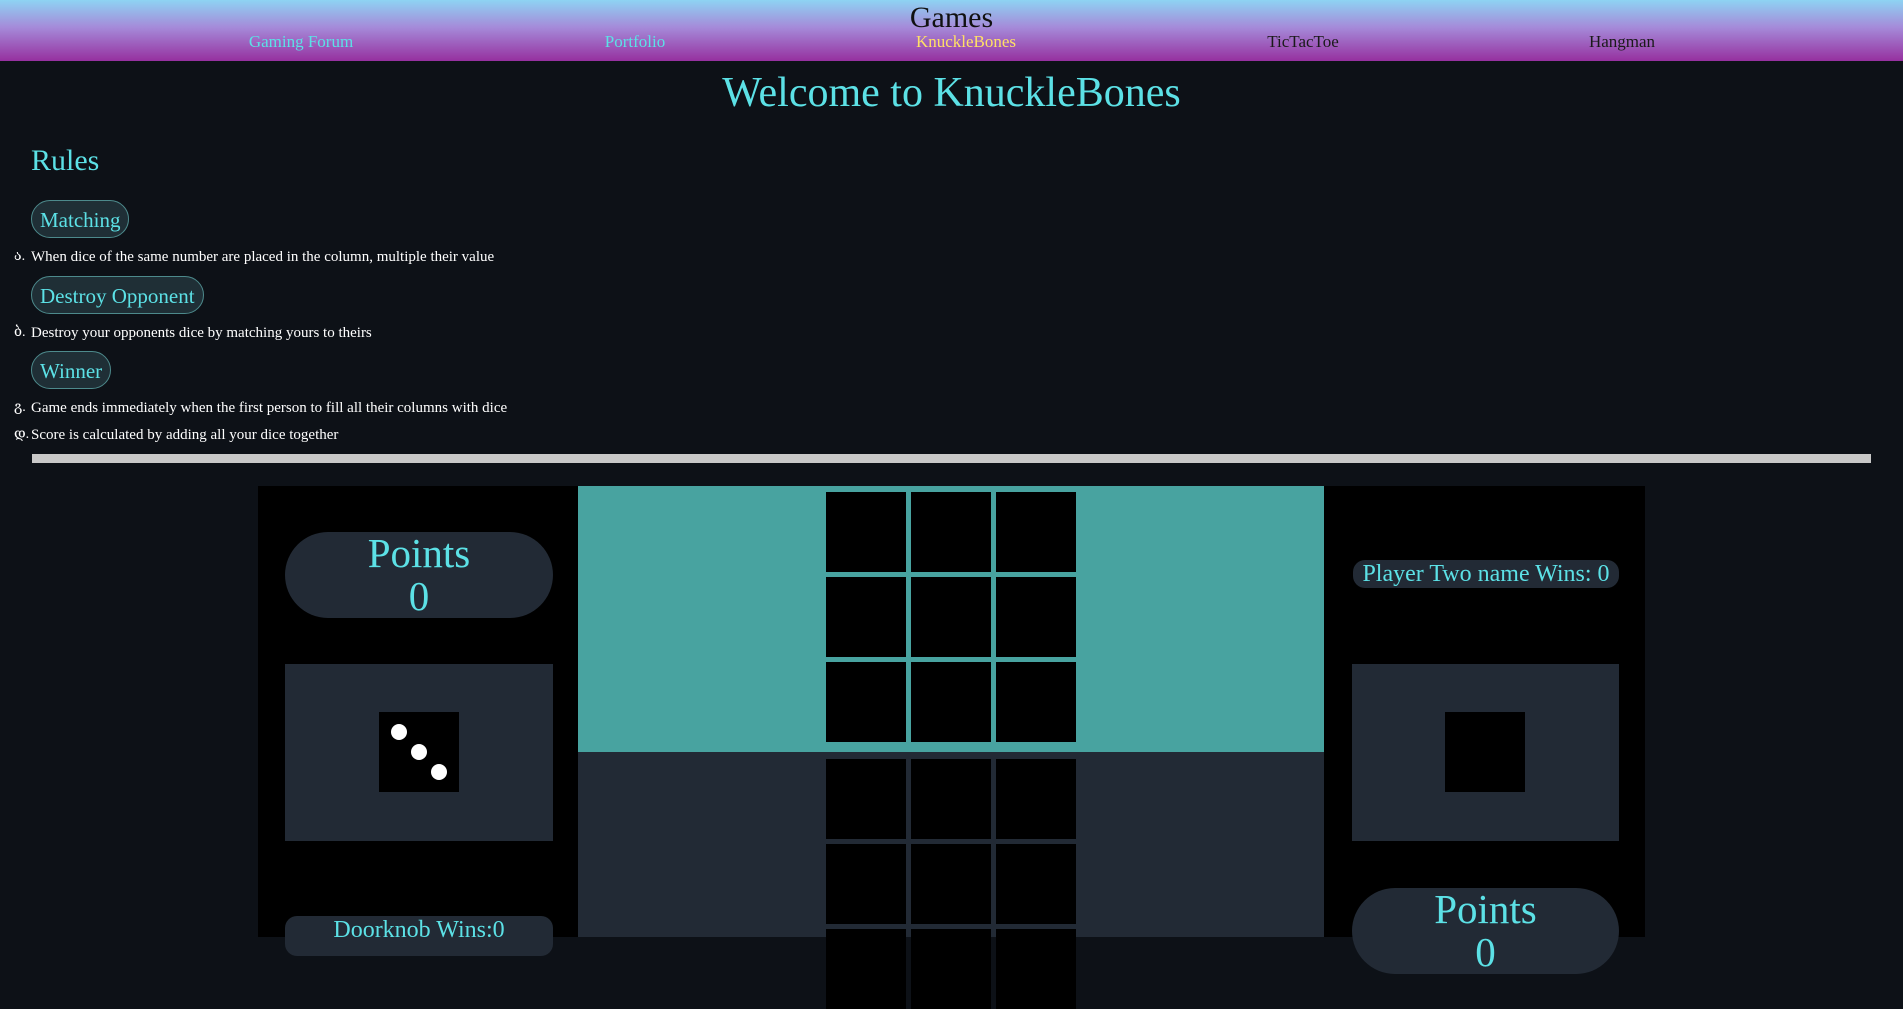 This screenshot has width=1903, height=1009. Describe the element at coordinates (635, 42) in the screenshot. I see `nav-link-portfolio: Portfolio` at that location.